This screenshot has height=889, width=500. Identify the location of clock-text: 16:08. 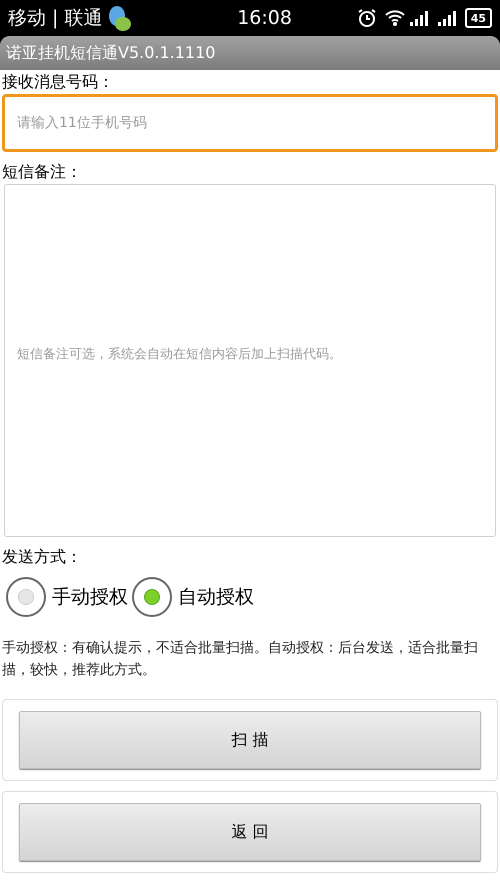
(264, 18).